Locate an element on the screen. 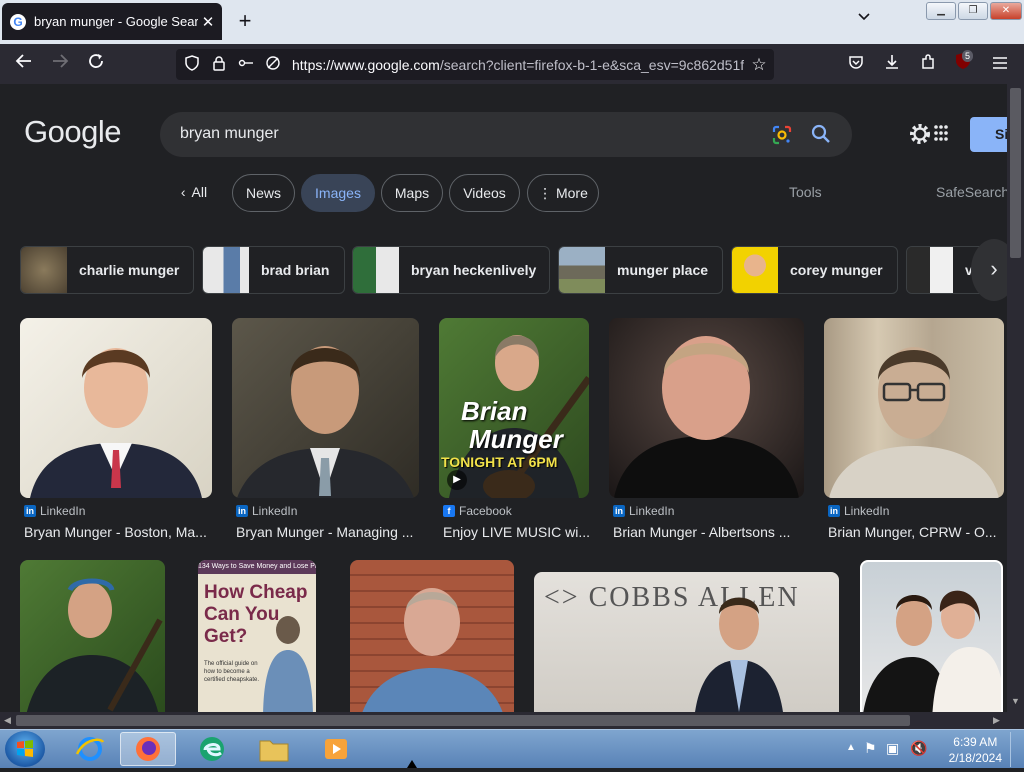  search-filters: ‹ All News Images Maps Videos ⋮ More is located at coordinates (503, 193).